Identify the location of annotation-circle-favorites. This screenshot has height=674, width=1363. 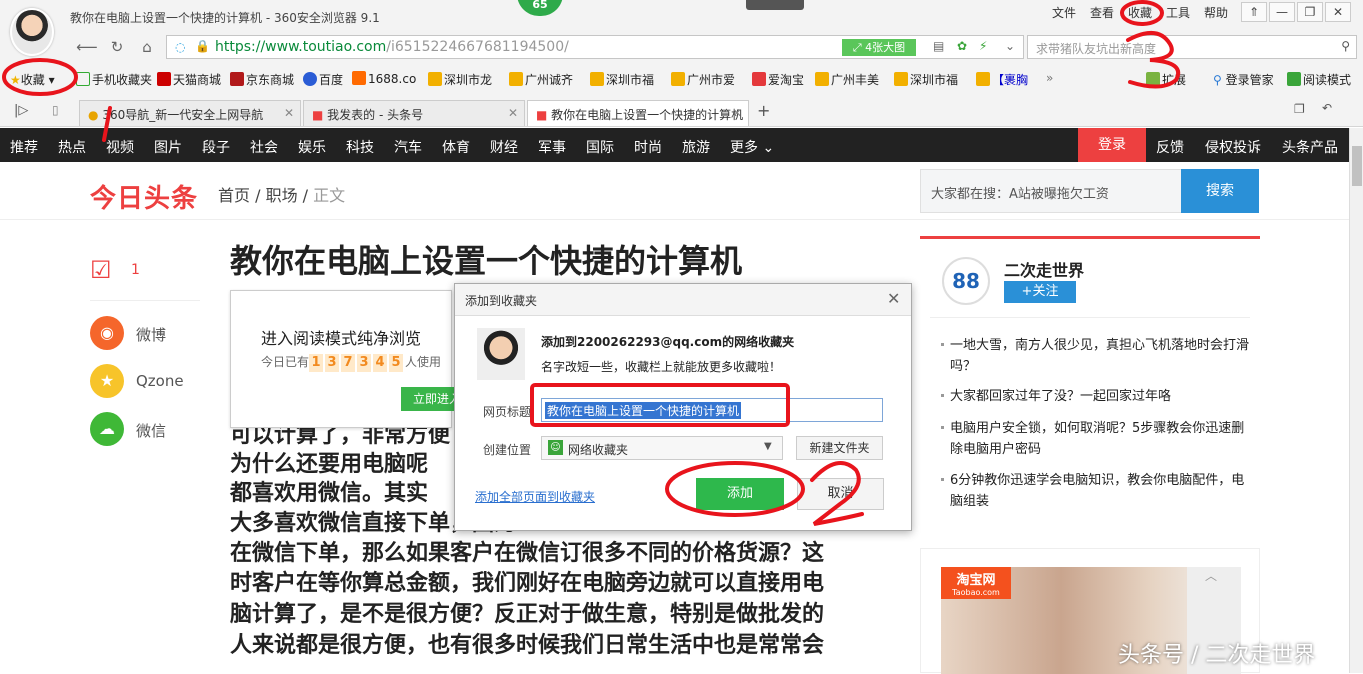
(40, 77).